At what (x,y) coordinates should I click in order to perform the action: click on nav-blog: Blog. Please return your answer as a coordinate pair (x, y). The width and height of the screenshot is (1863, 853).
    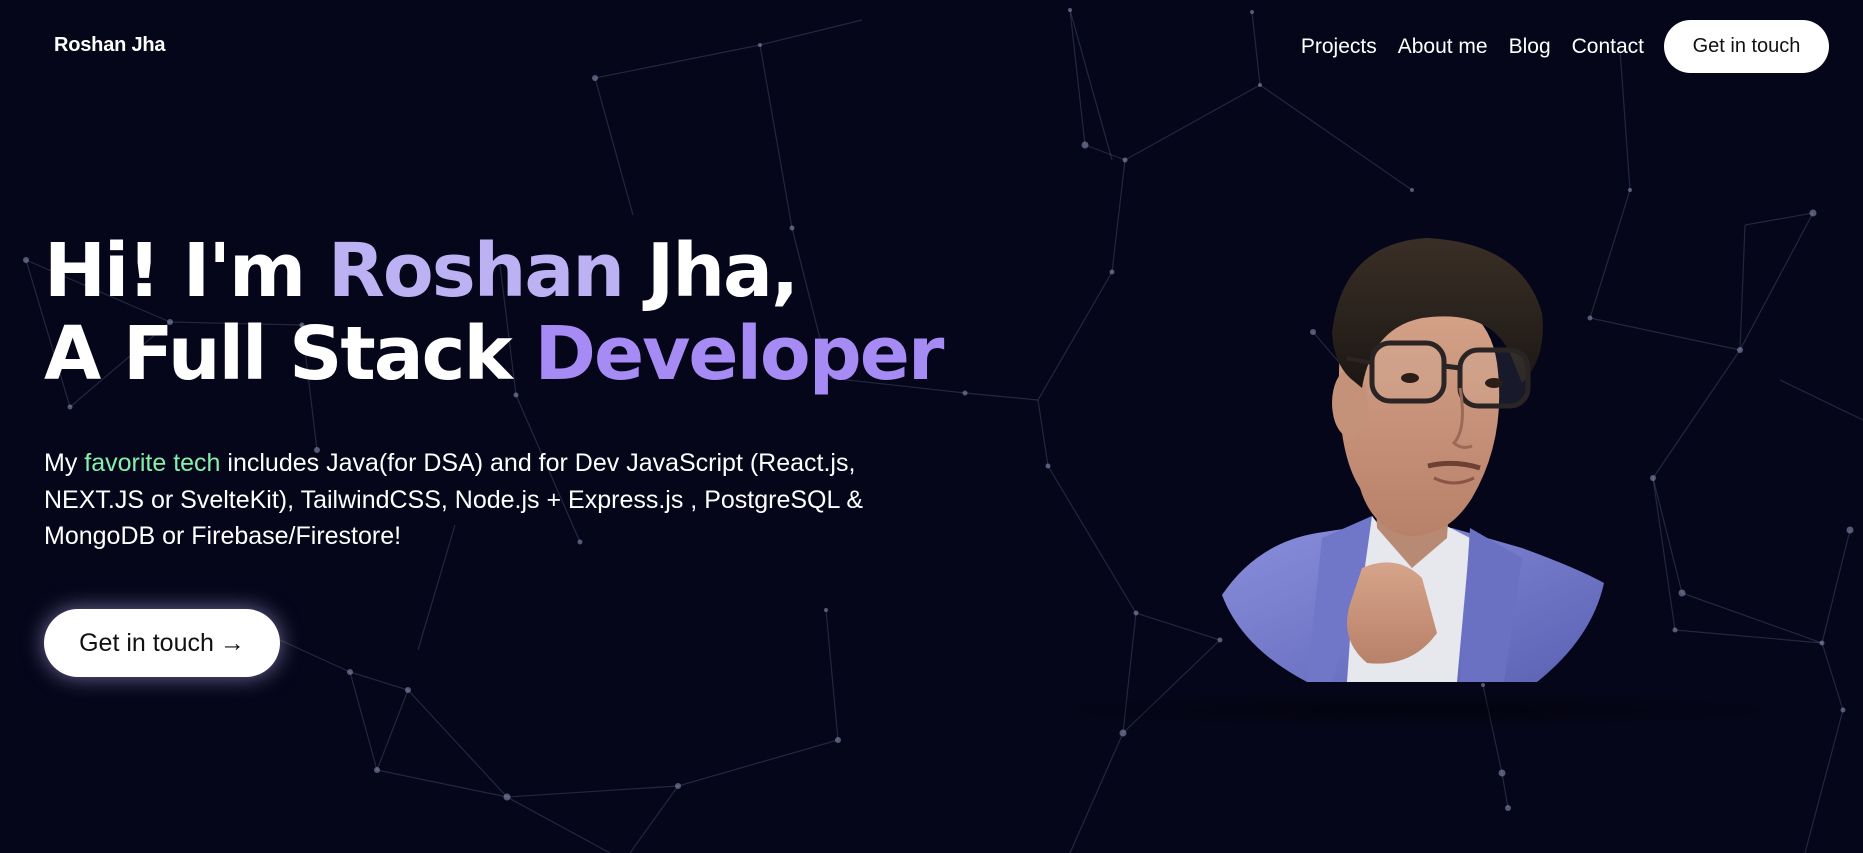
    Looking at the image, I should click on (1530, 47).